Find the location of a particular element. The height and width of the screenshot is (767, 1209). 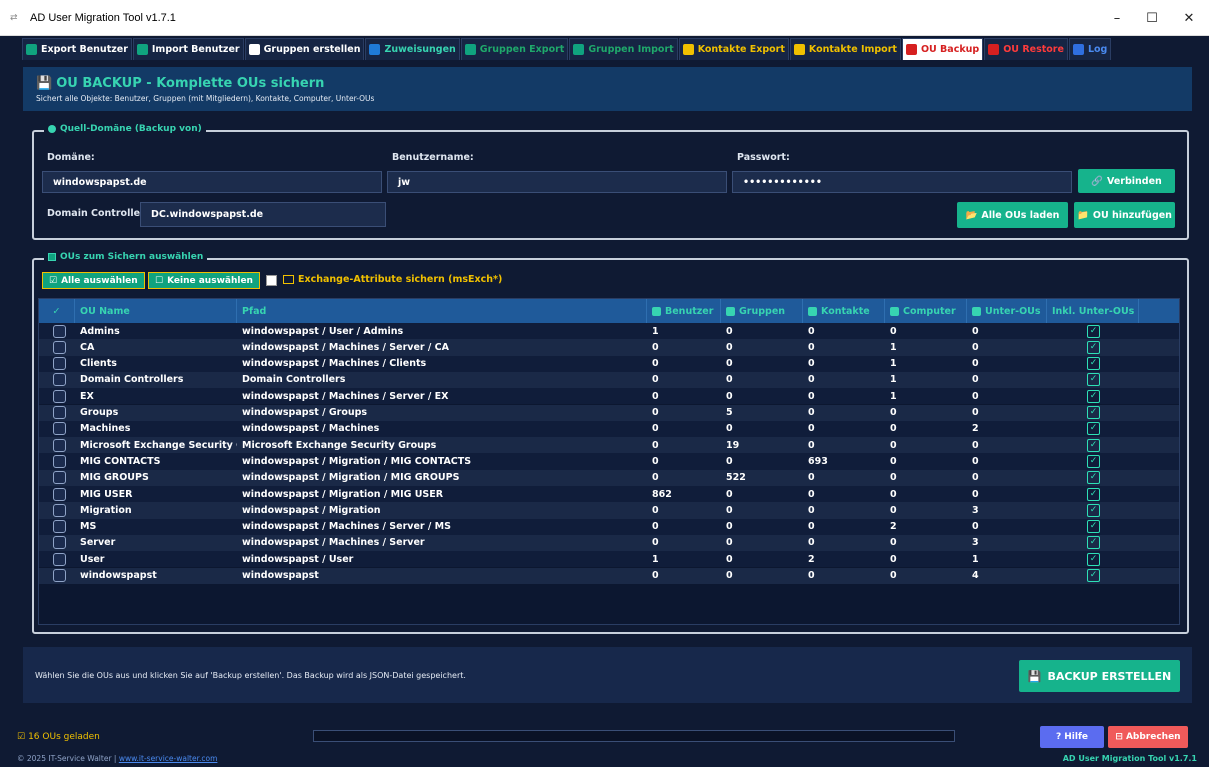

table-row: windowspapst windowspapst 0 0 0 0 4 ✓ is located at coordinates (609, 575).